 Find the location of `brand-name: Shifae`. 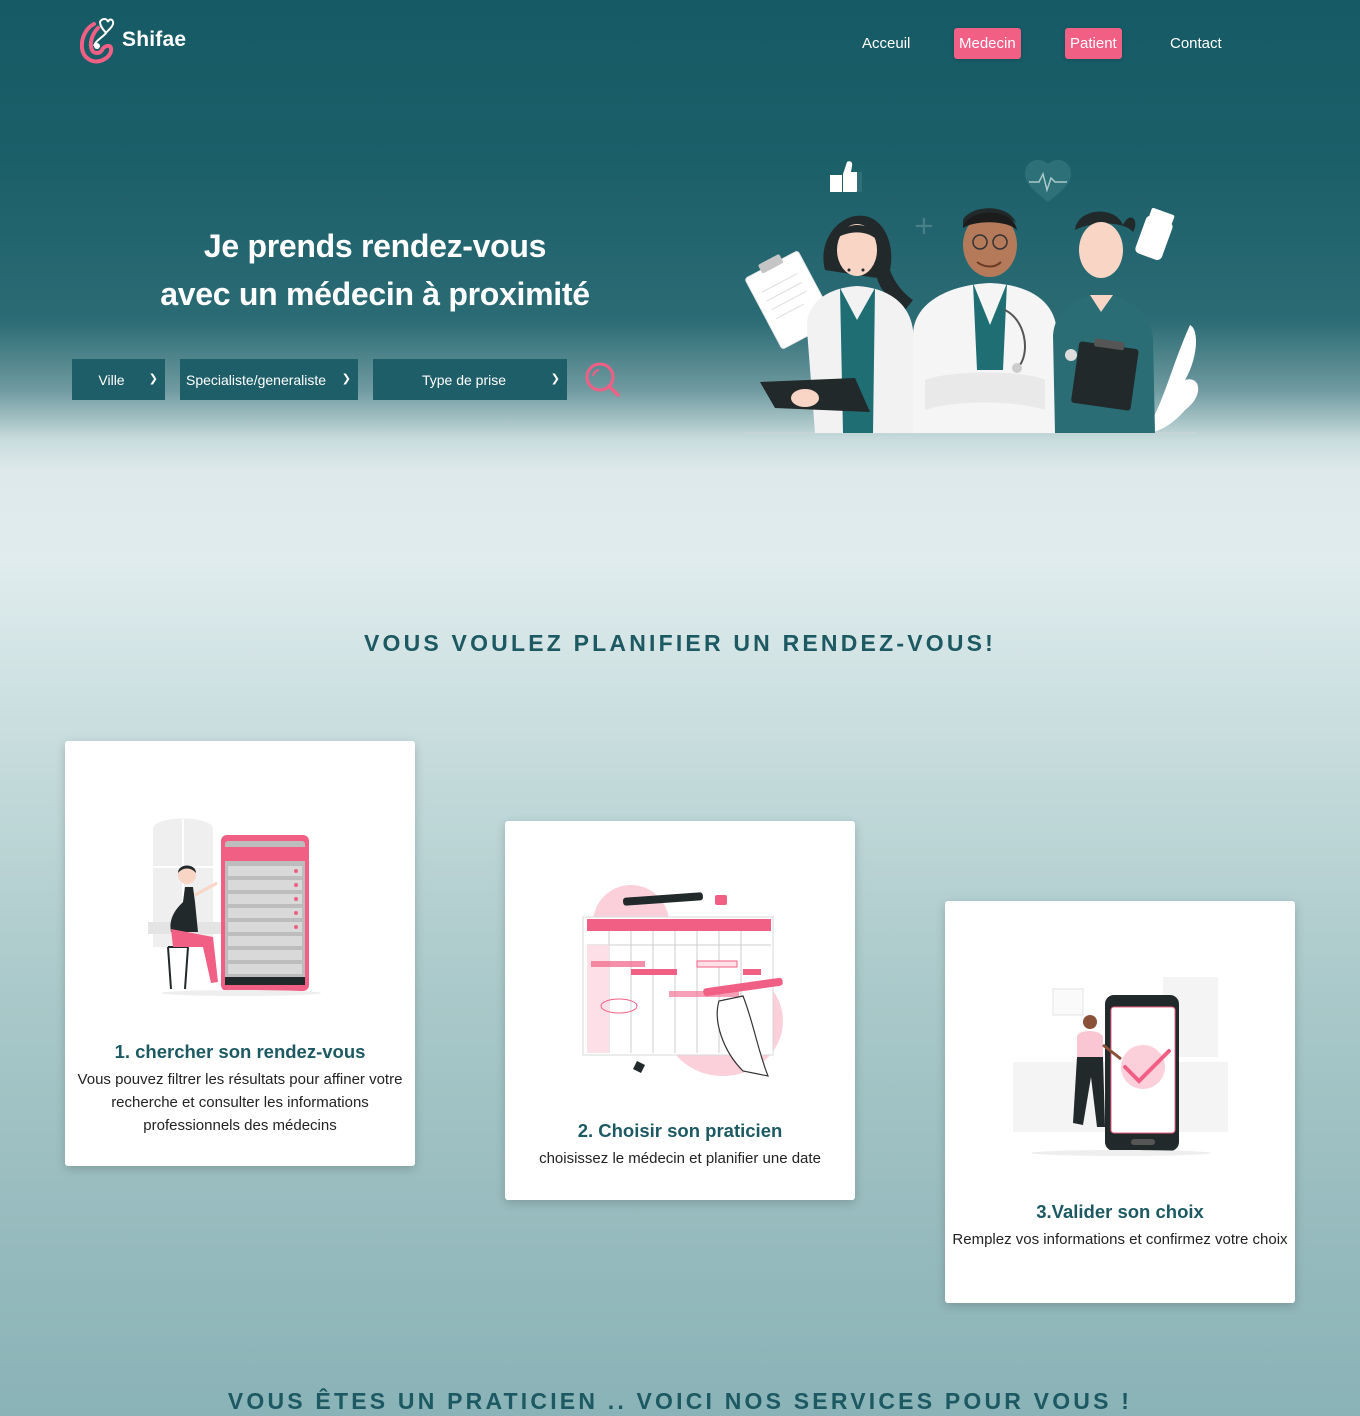

brand-name: Shifae is located at coordinates (154, 39).